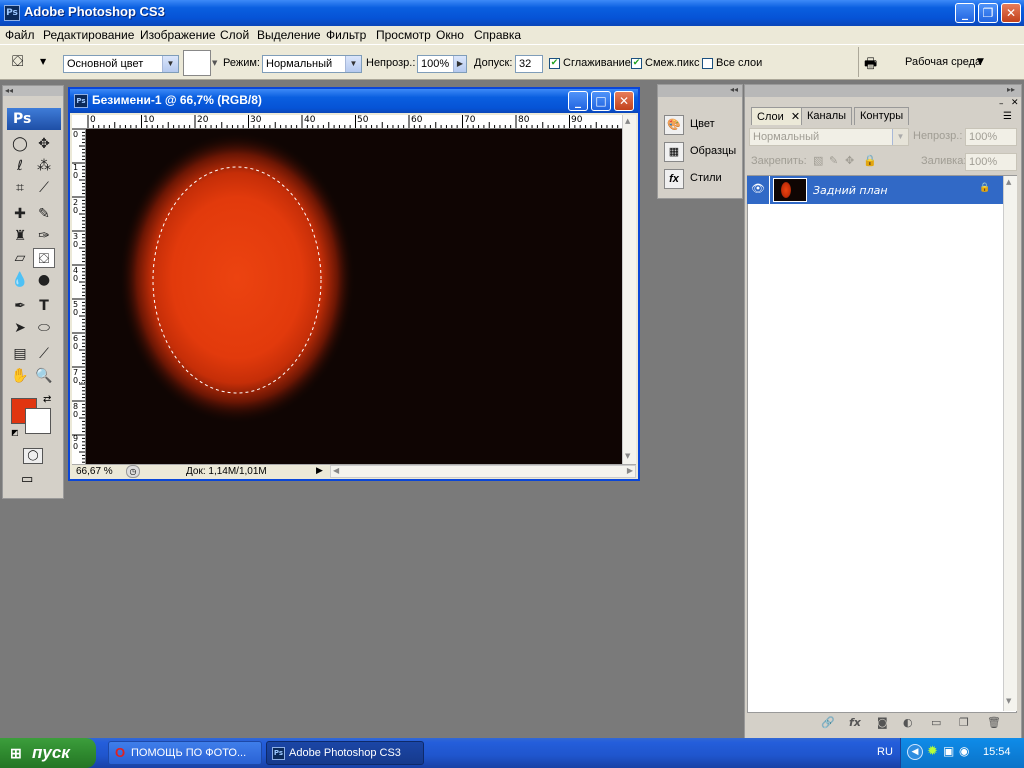 Image resolution: width=1024 pixels, height=768 pixels. What do you see at coordinates (964, 722) in the screenshot?
I see `new-layer-icon: ❐` at bounding box center [964, 722].